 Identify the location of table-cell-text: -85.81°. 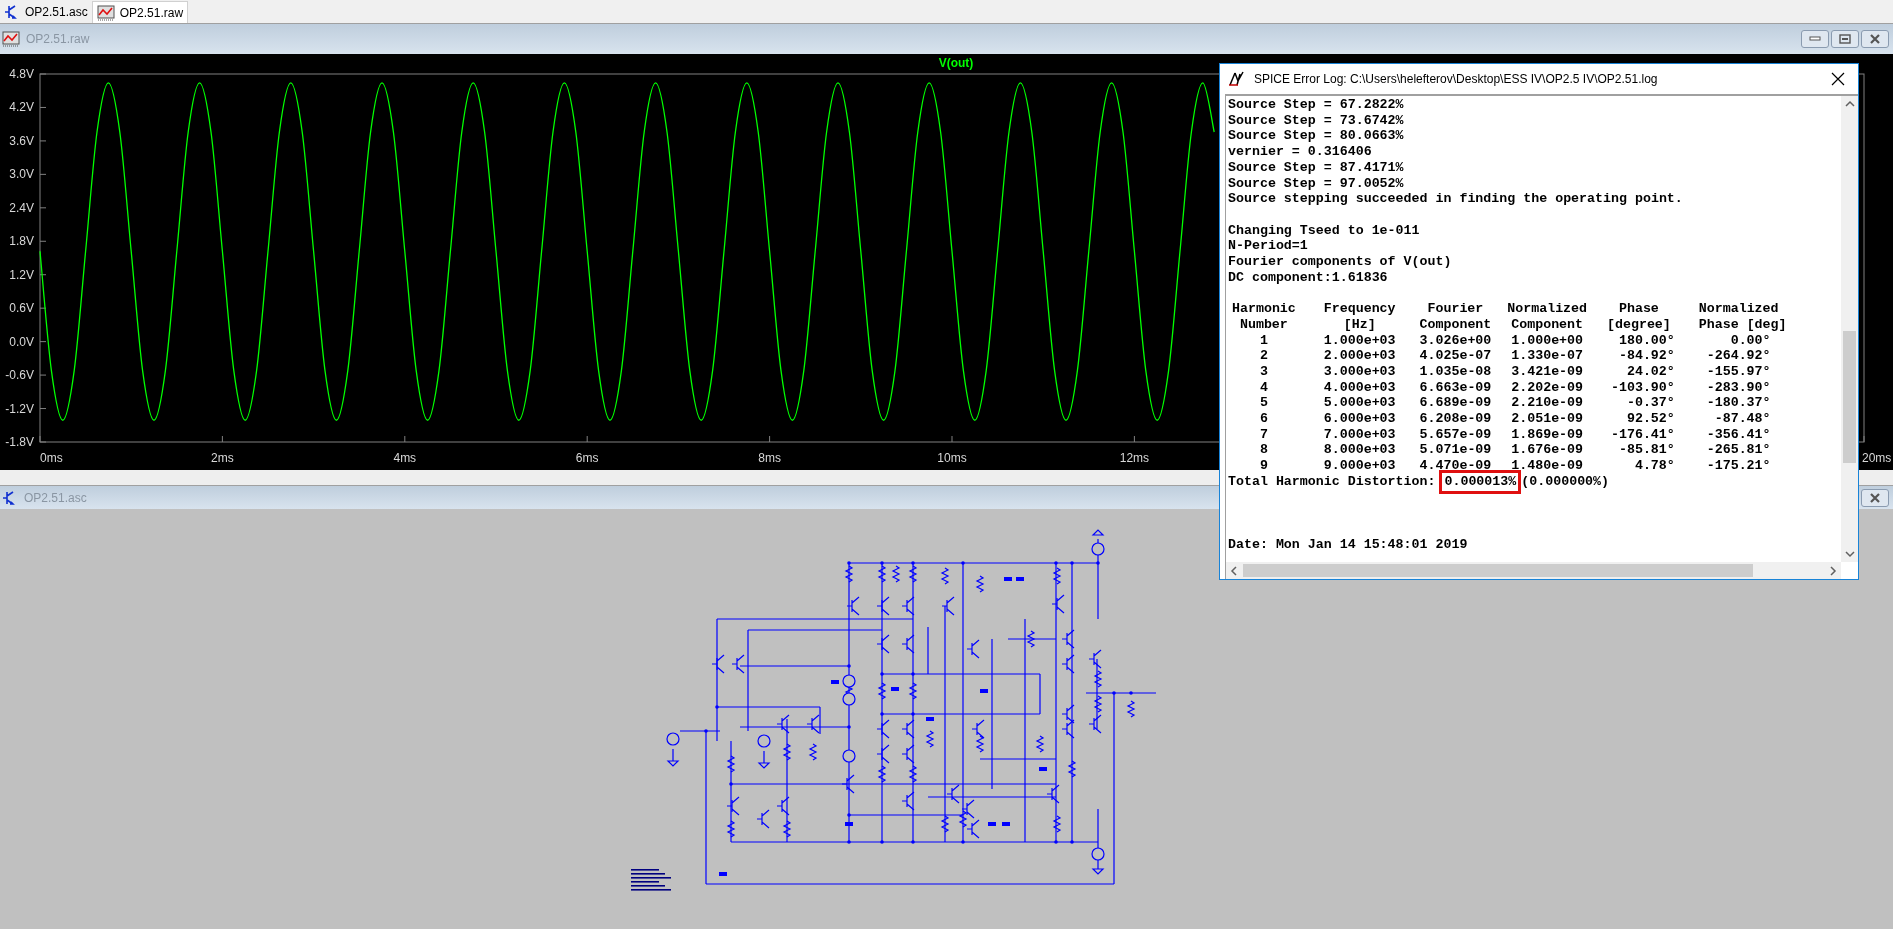
(1646, 450).